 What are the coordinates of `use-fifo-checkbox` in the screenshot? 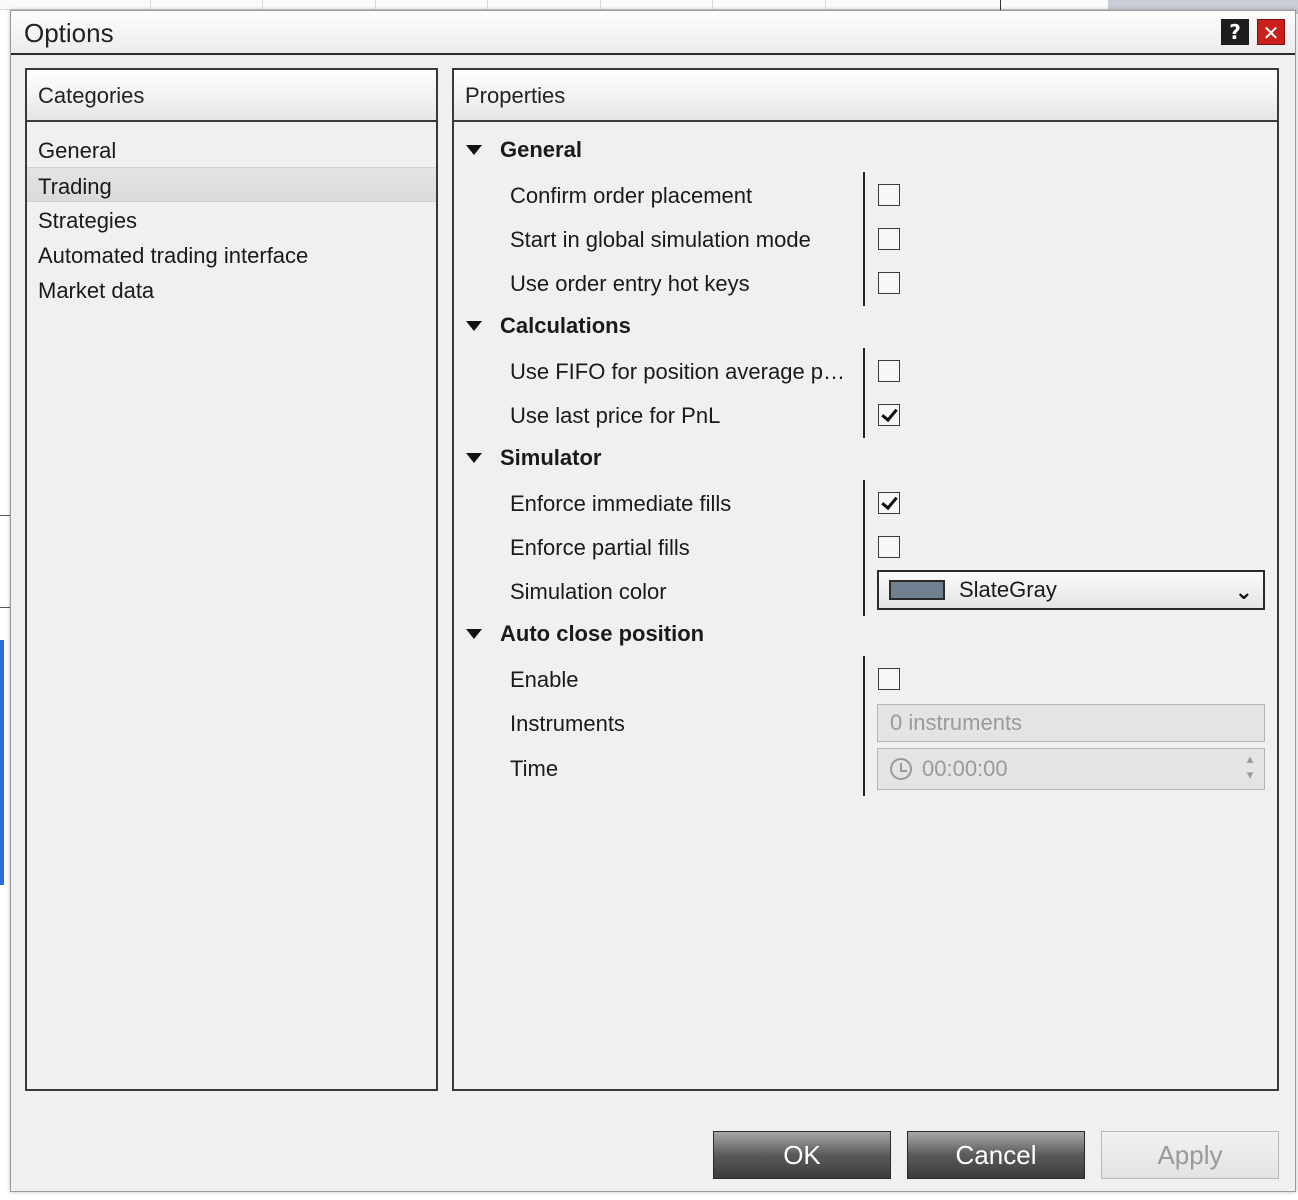 It's located at (889, 371).